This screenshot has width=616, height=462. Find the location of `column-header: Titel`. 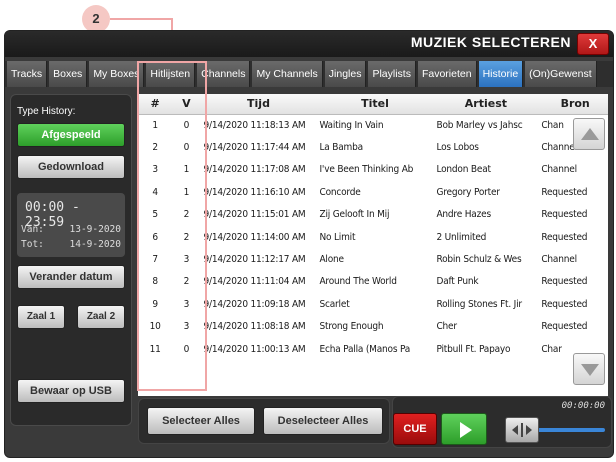

column-header: Titel is located at coordinates (375, 104).